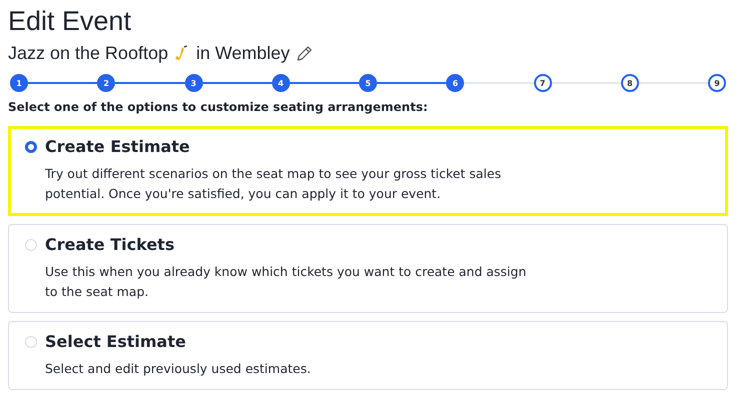  Describe the element at coordinates (629, 83) in the screenshot. I see `step-marker: 8` at that location.